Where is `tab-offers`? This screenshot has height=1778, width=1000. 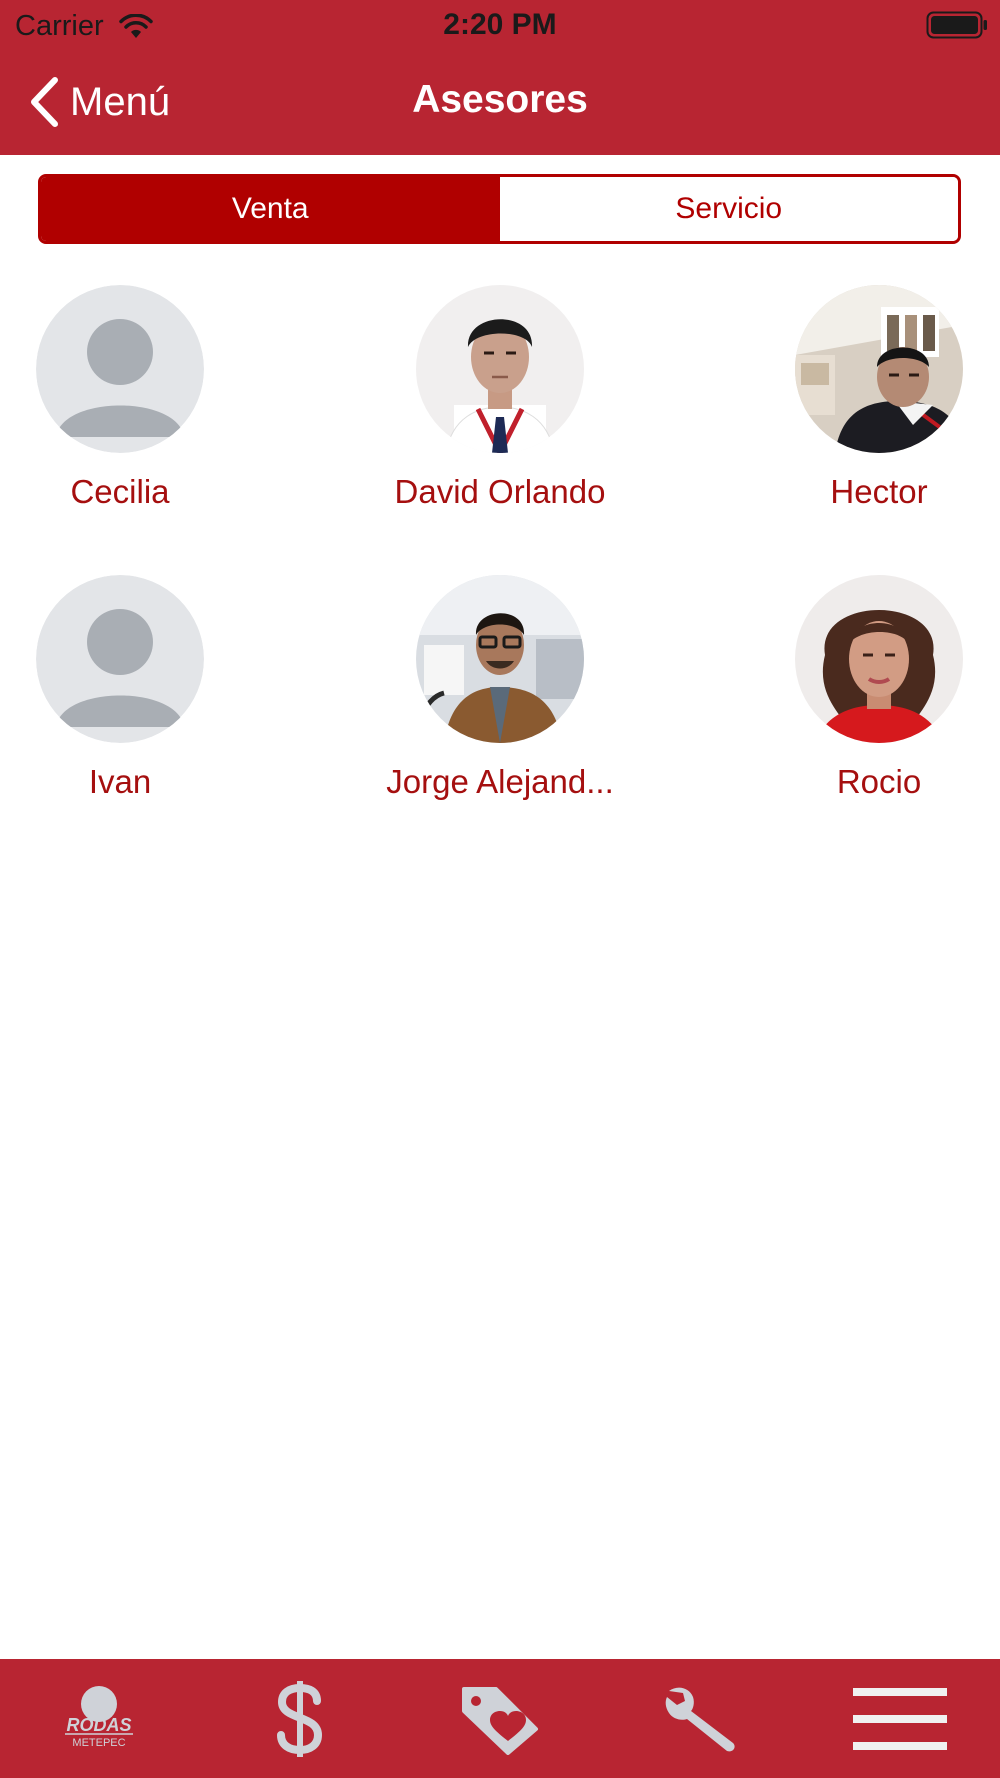
tab-offers is located at coordinates (500, 1718).